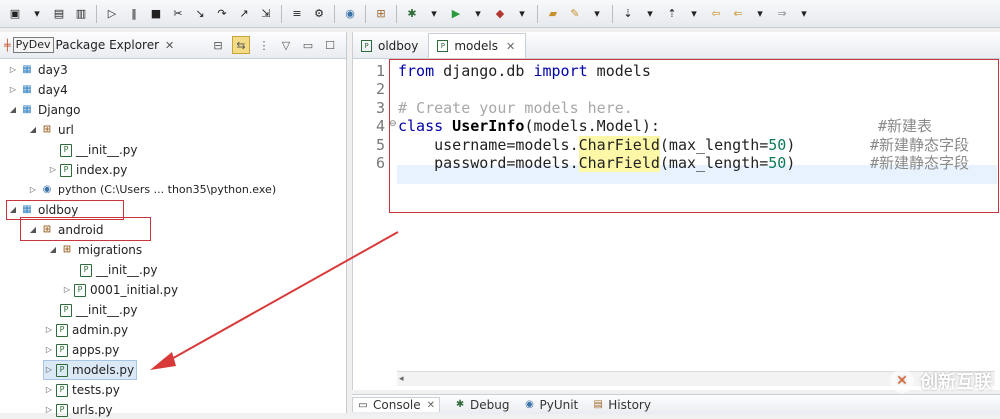  Describe the element at coordinates (81, 350) in the screenshot. I see `tree-item-apps: ▷ P apps.py` at that location.